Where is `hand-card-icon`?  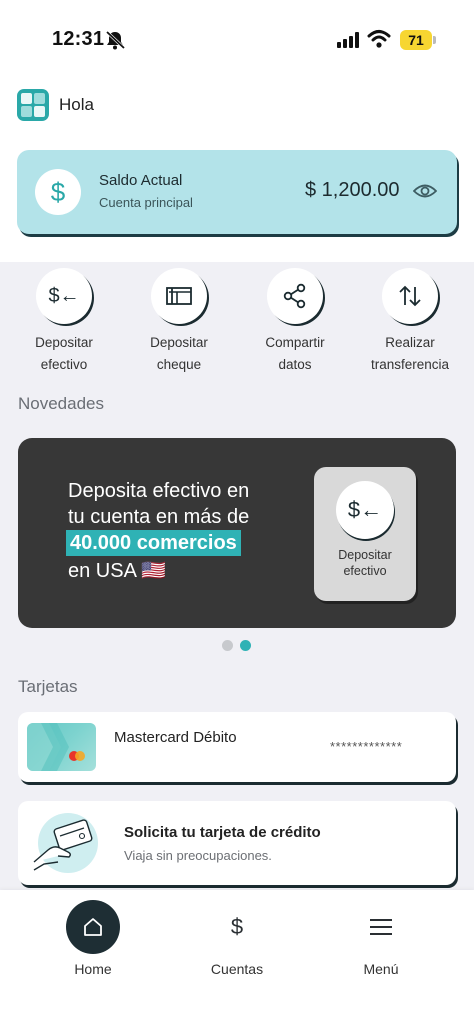
hand-card-icon is located at coordinates (65, 843).